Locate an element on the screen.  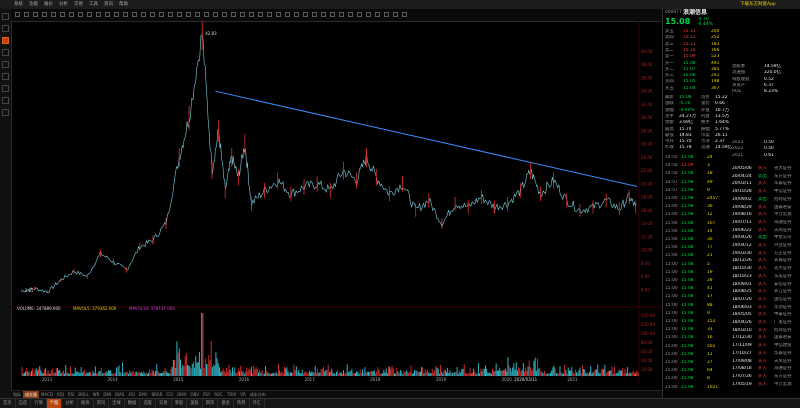
event-row: 19/08/29 买入 国泰君安 is located at coordinates (765, 208).